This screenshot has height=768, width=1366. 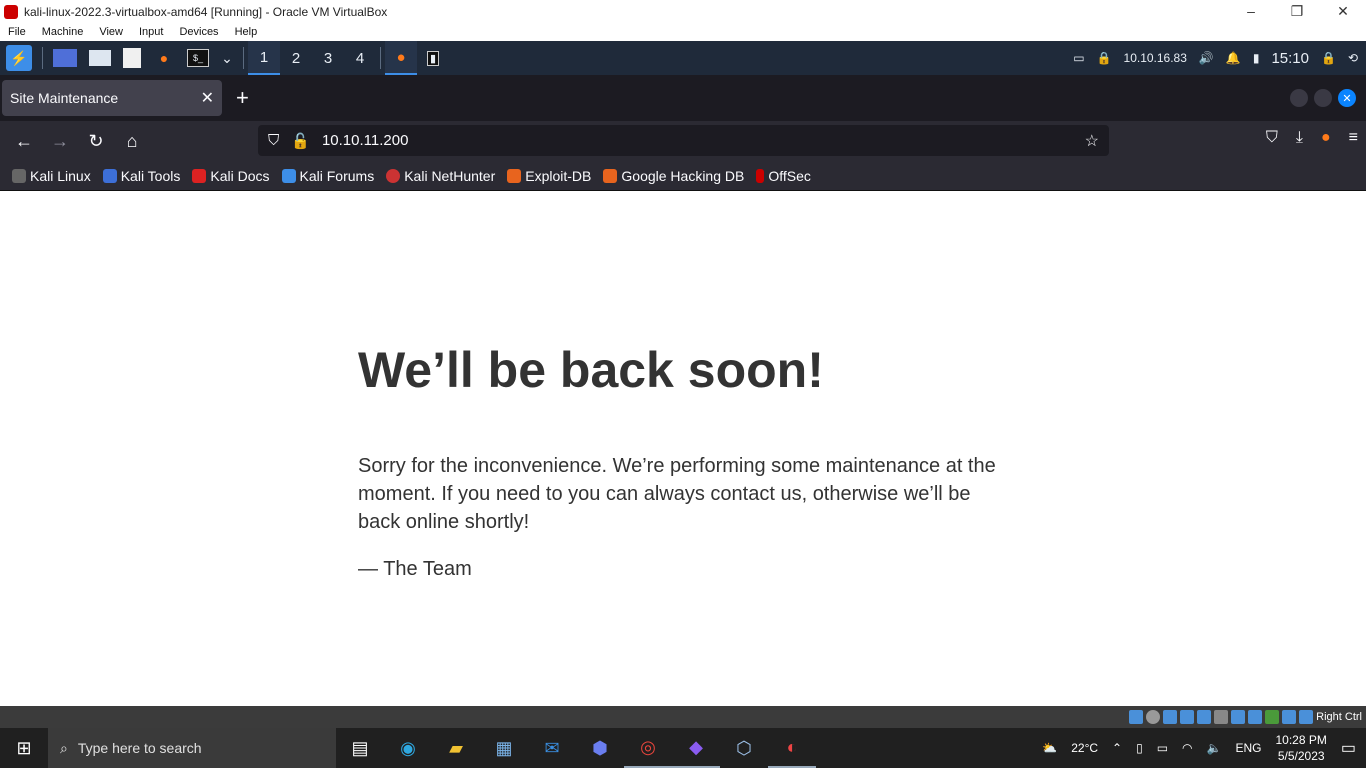 I want to click on bookmark-label: Kali Linux, so click(x=60, y=175).